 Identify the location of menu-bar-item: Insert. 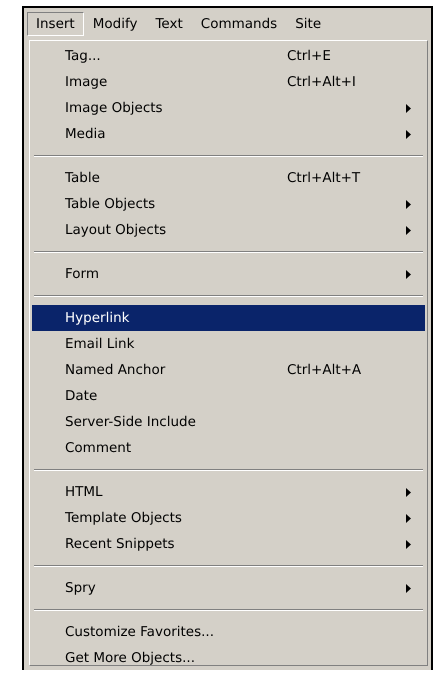
(55, 24).